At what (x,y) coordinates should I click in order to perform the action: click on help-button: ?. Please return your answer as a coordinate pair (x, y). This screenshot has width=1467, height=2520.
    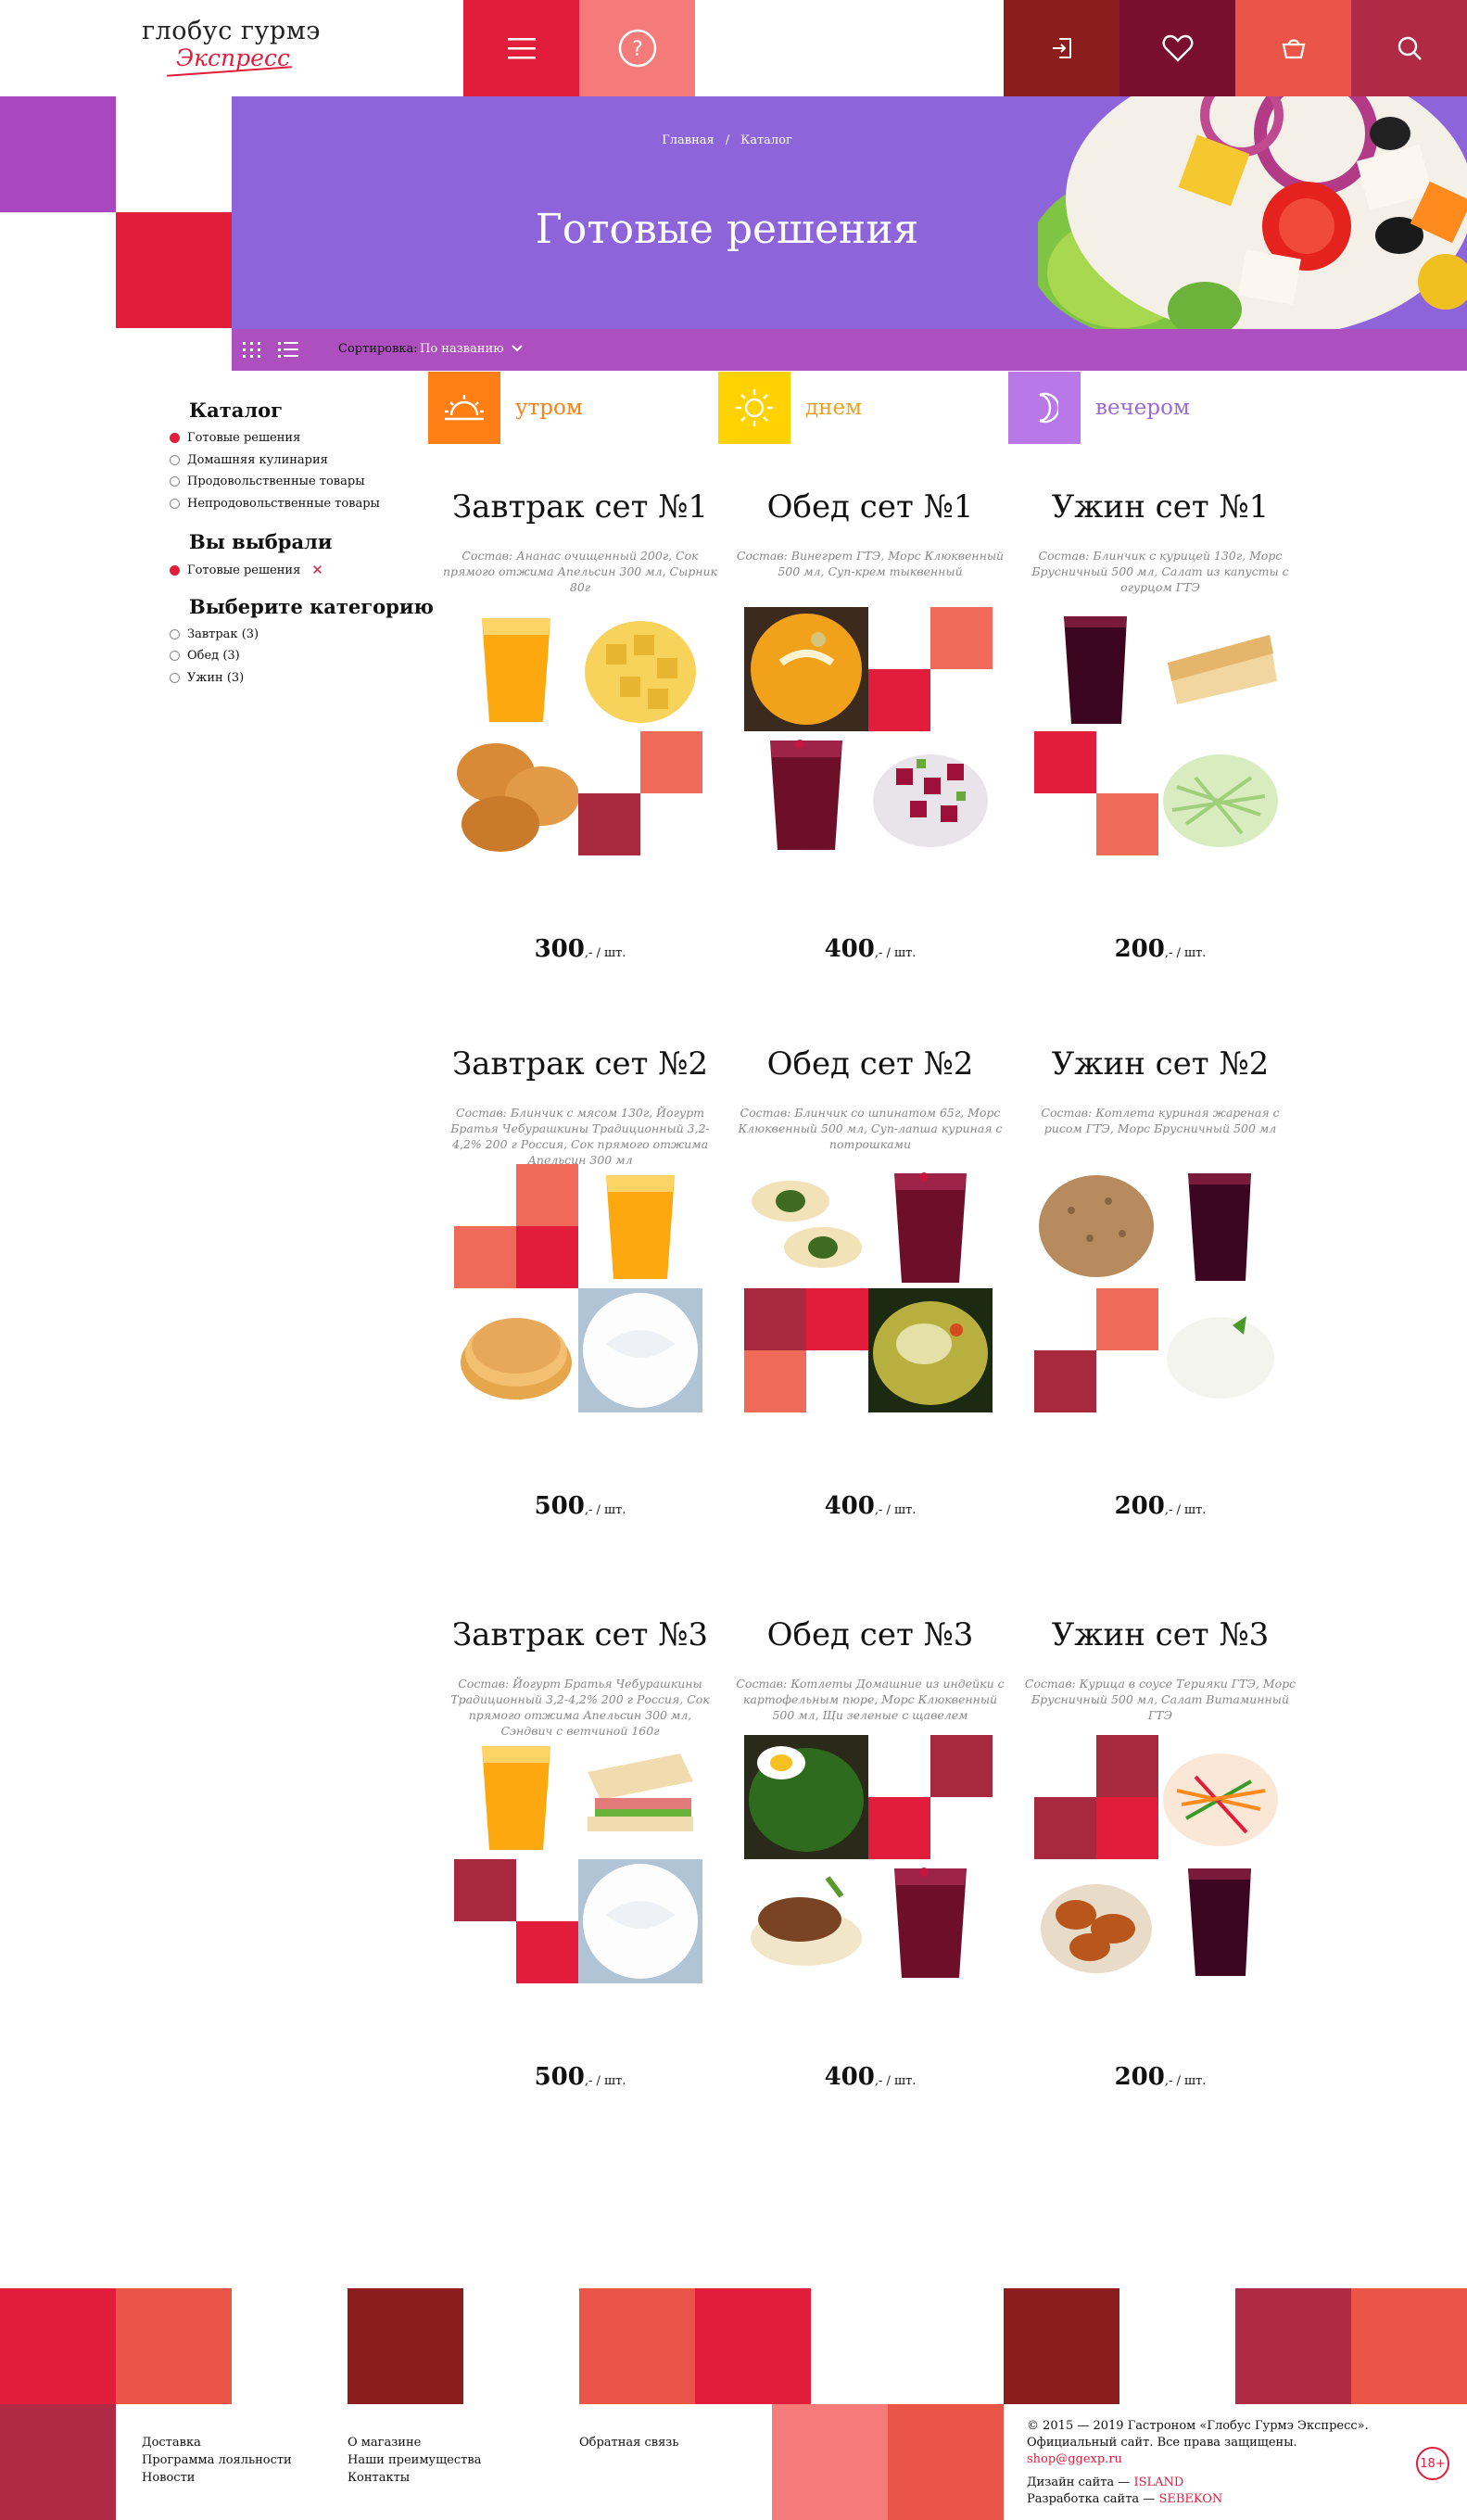
    Looking at the image, I should click on (637, 48).